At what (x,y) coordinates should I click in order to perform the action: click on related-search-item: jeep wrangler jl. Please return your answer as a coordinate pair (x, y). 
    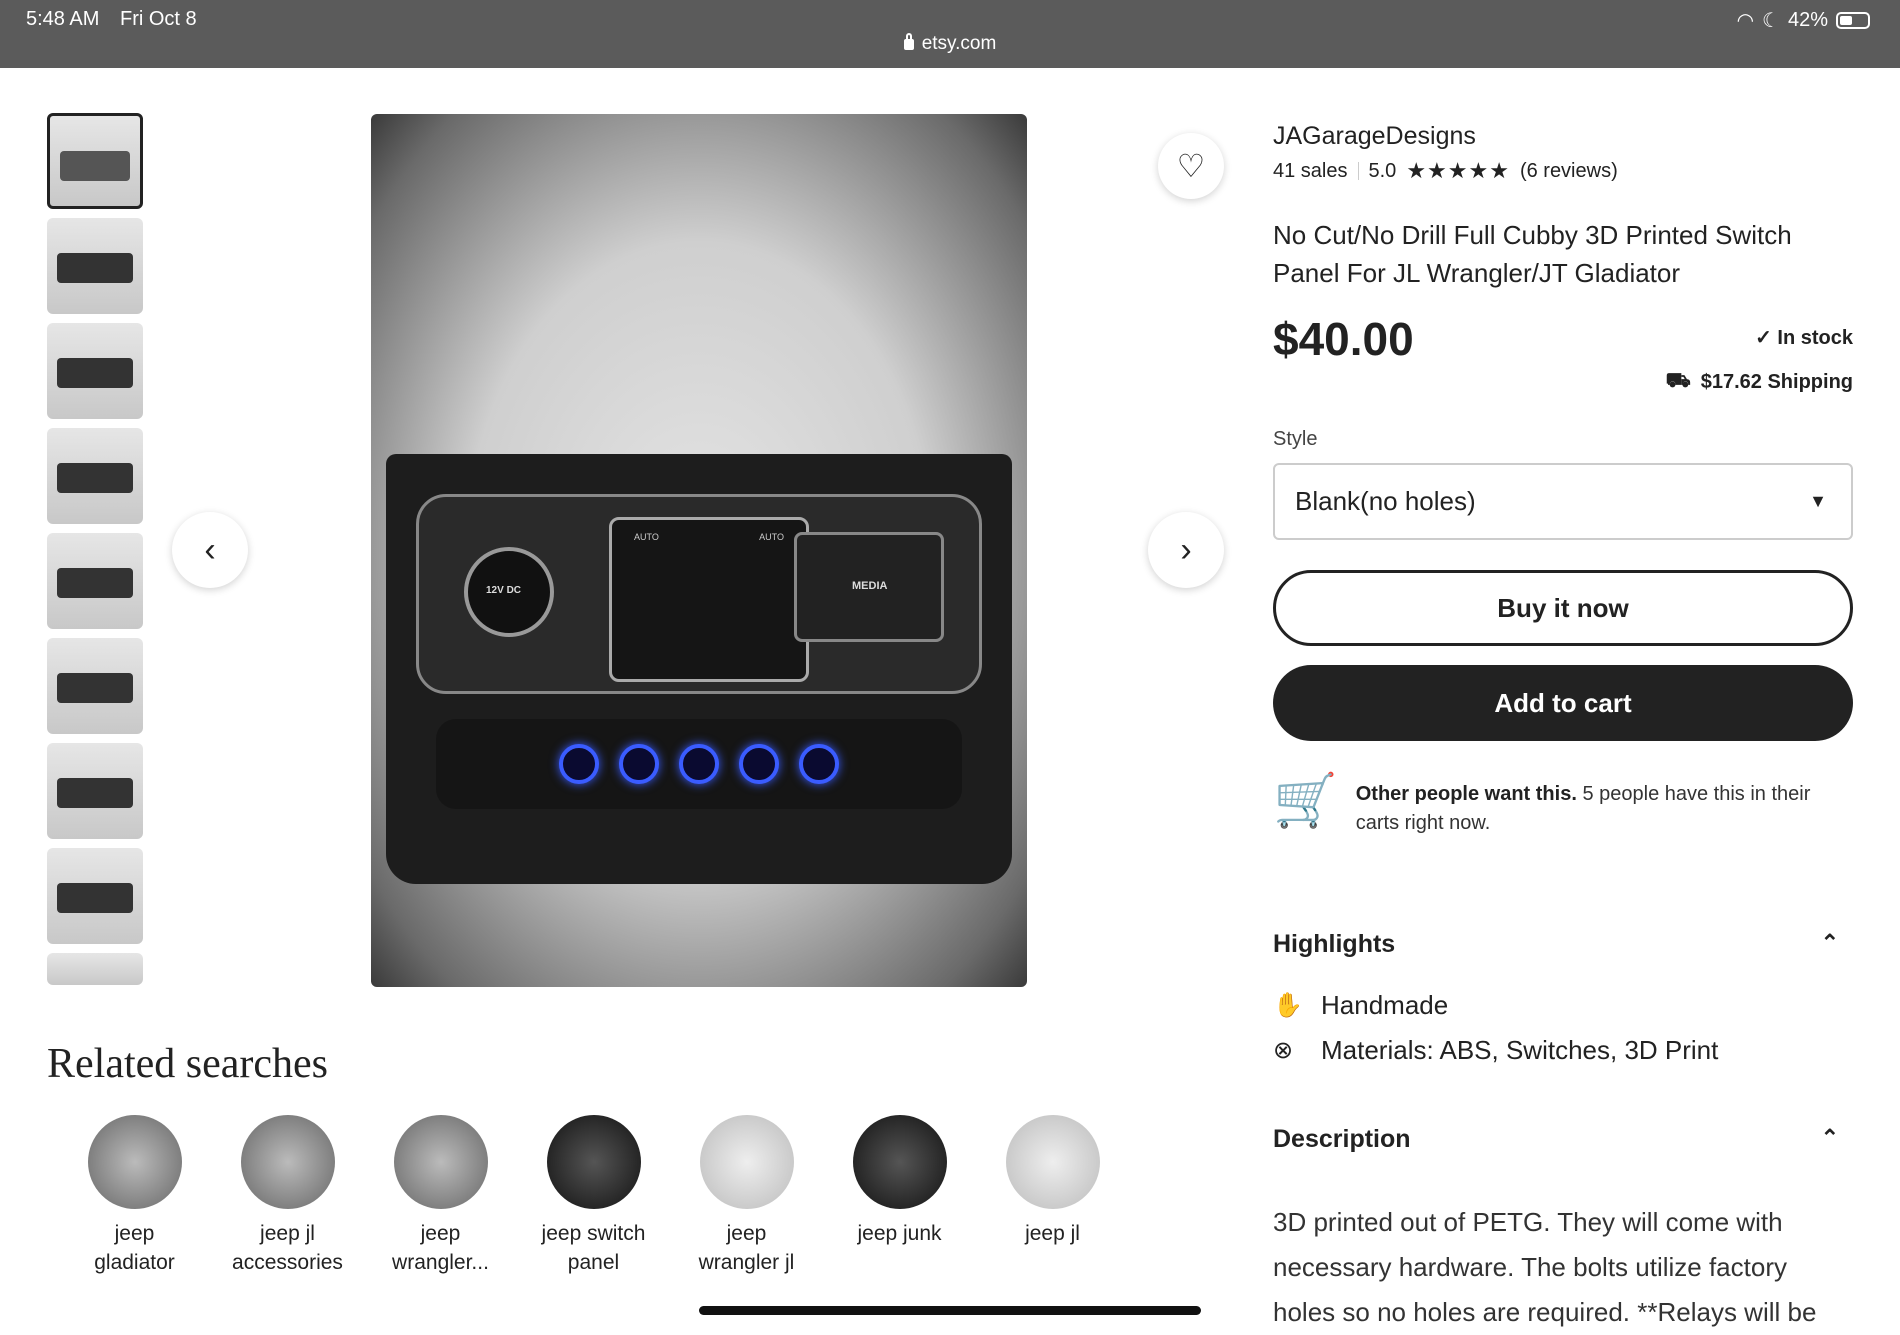
    Looking at the image, I should click on (746, 1196).